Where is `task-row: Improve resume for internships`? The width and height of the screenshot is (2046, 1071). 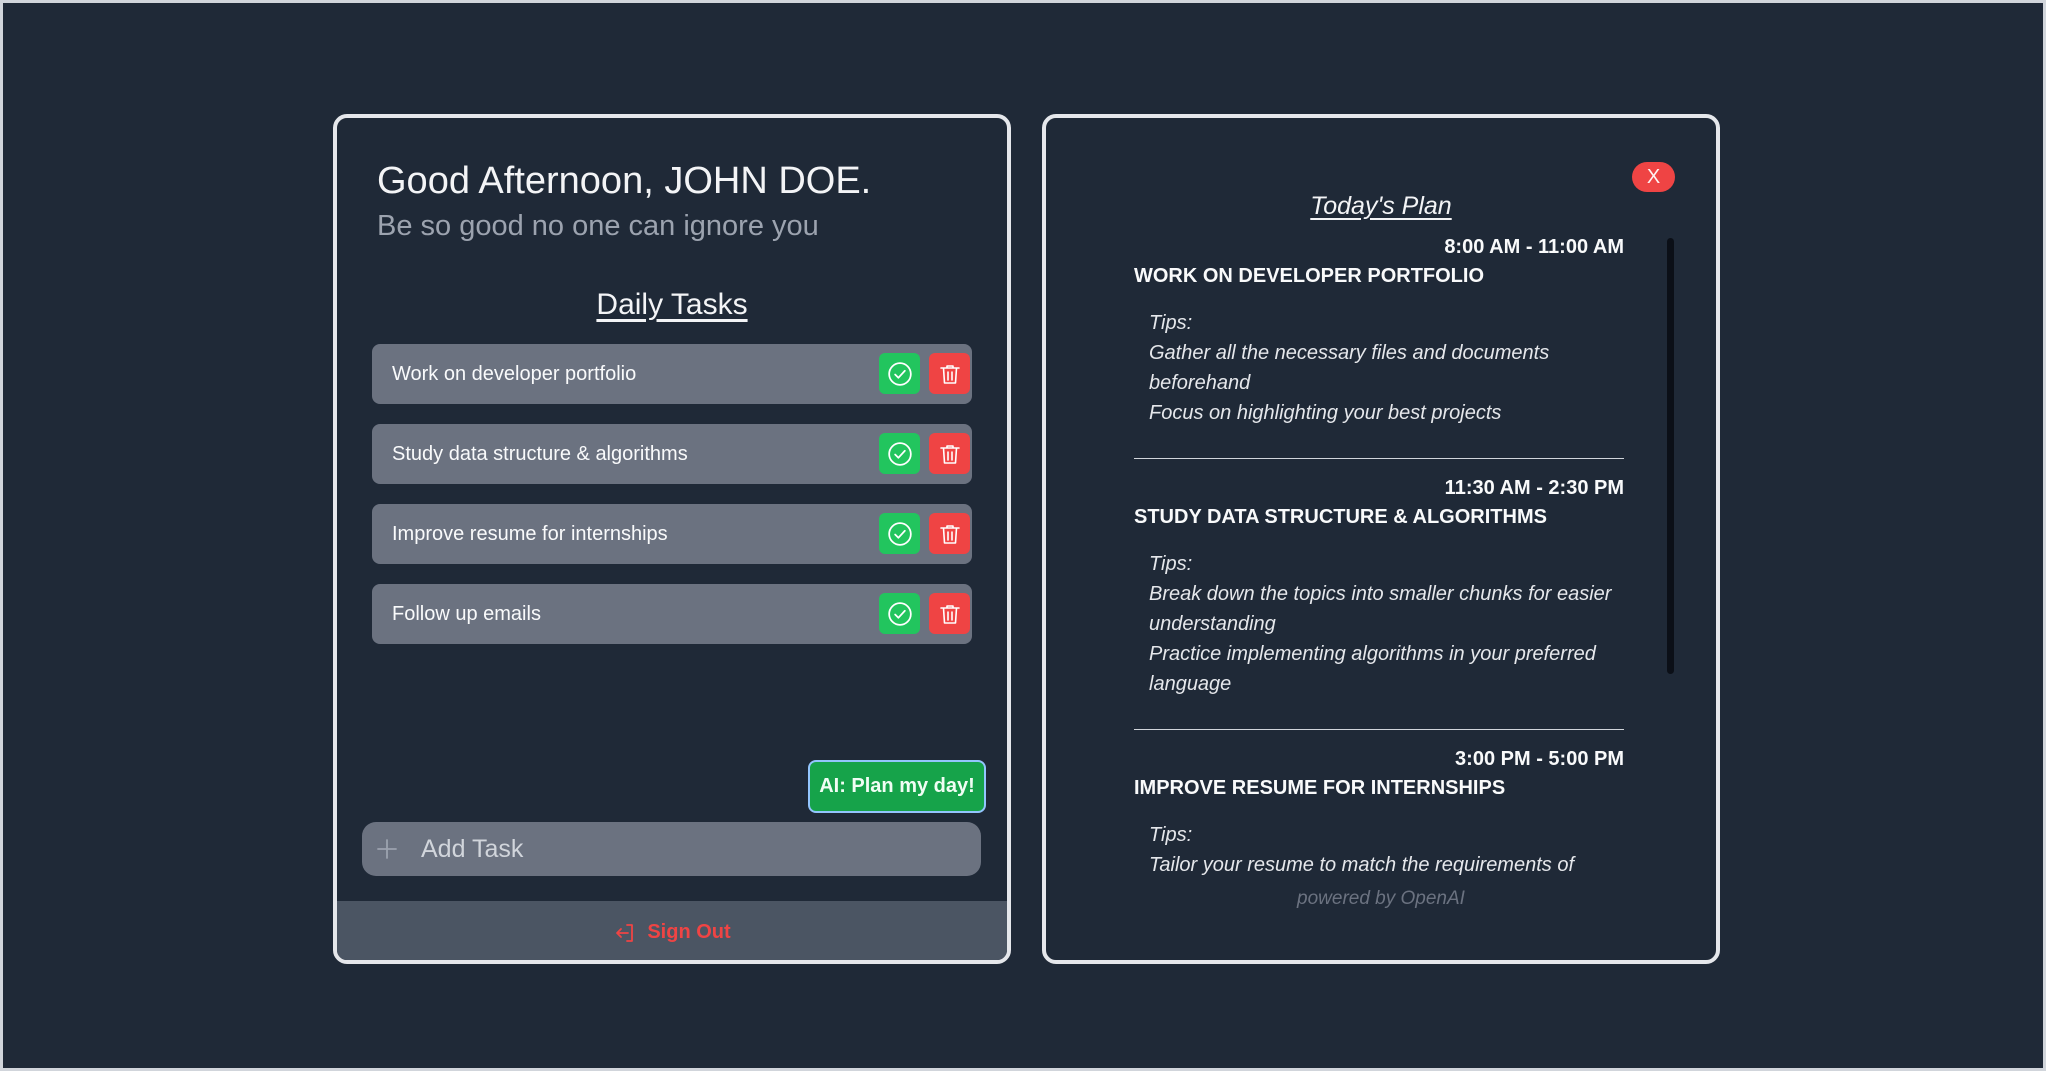 task-row: Improve resume for internships is located at coordinates (672, 534).